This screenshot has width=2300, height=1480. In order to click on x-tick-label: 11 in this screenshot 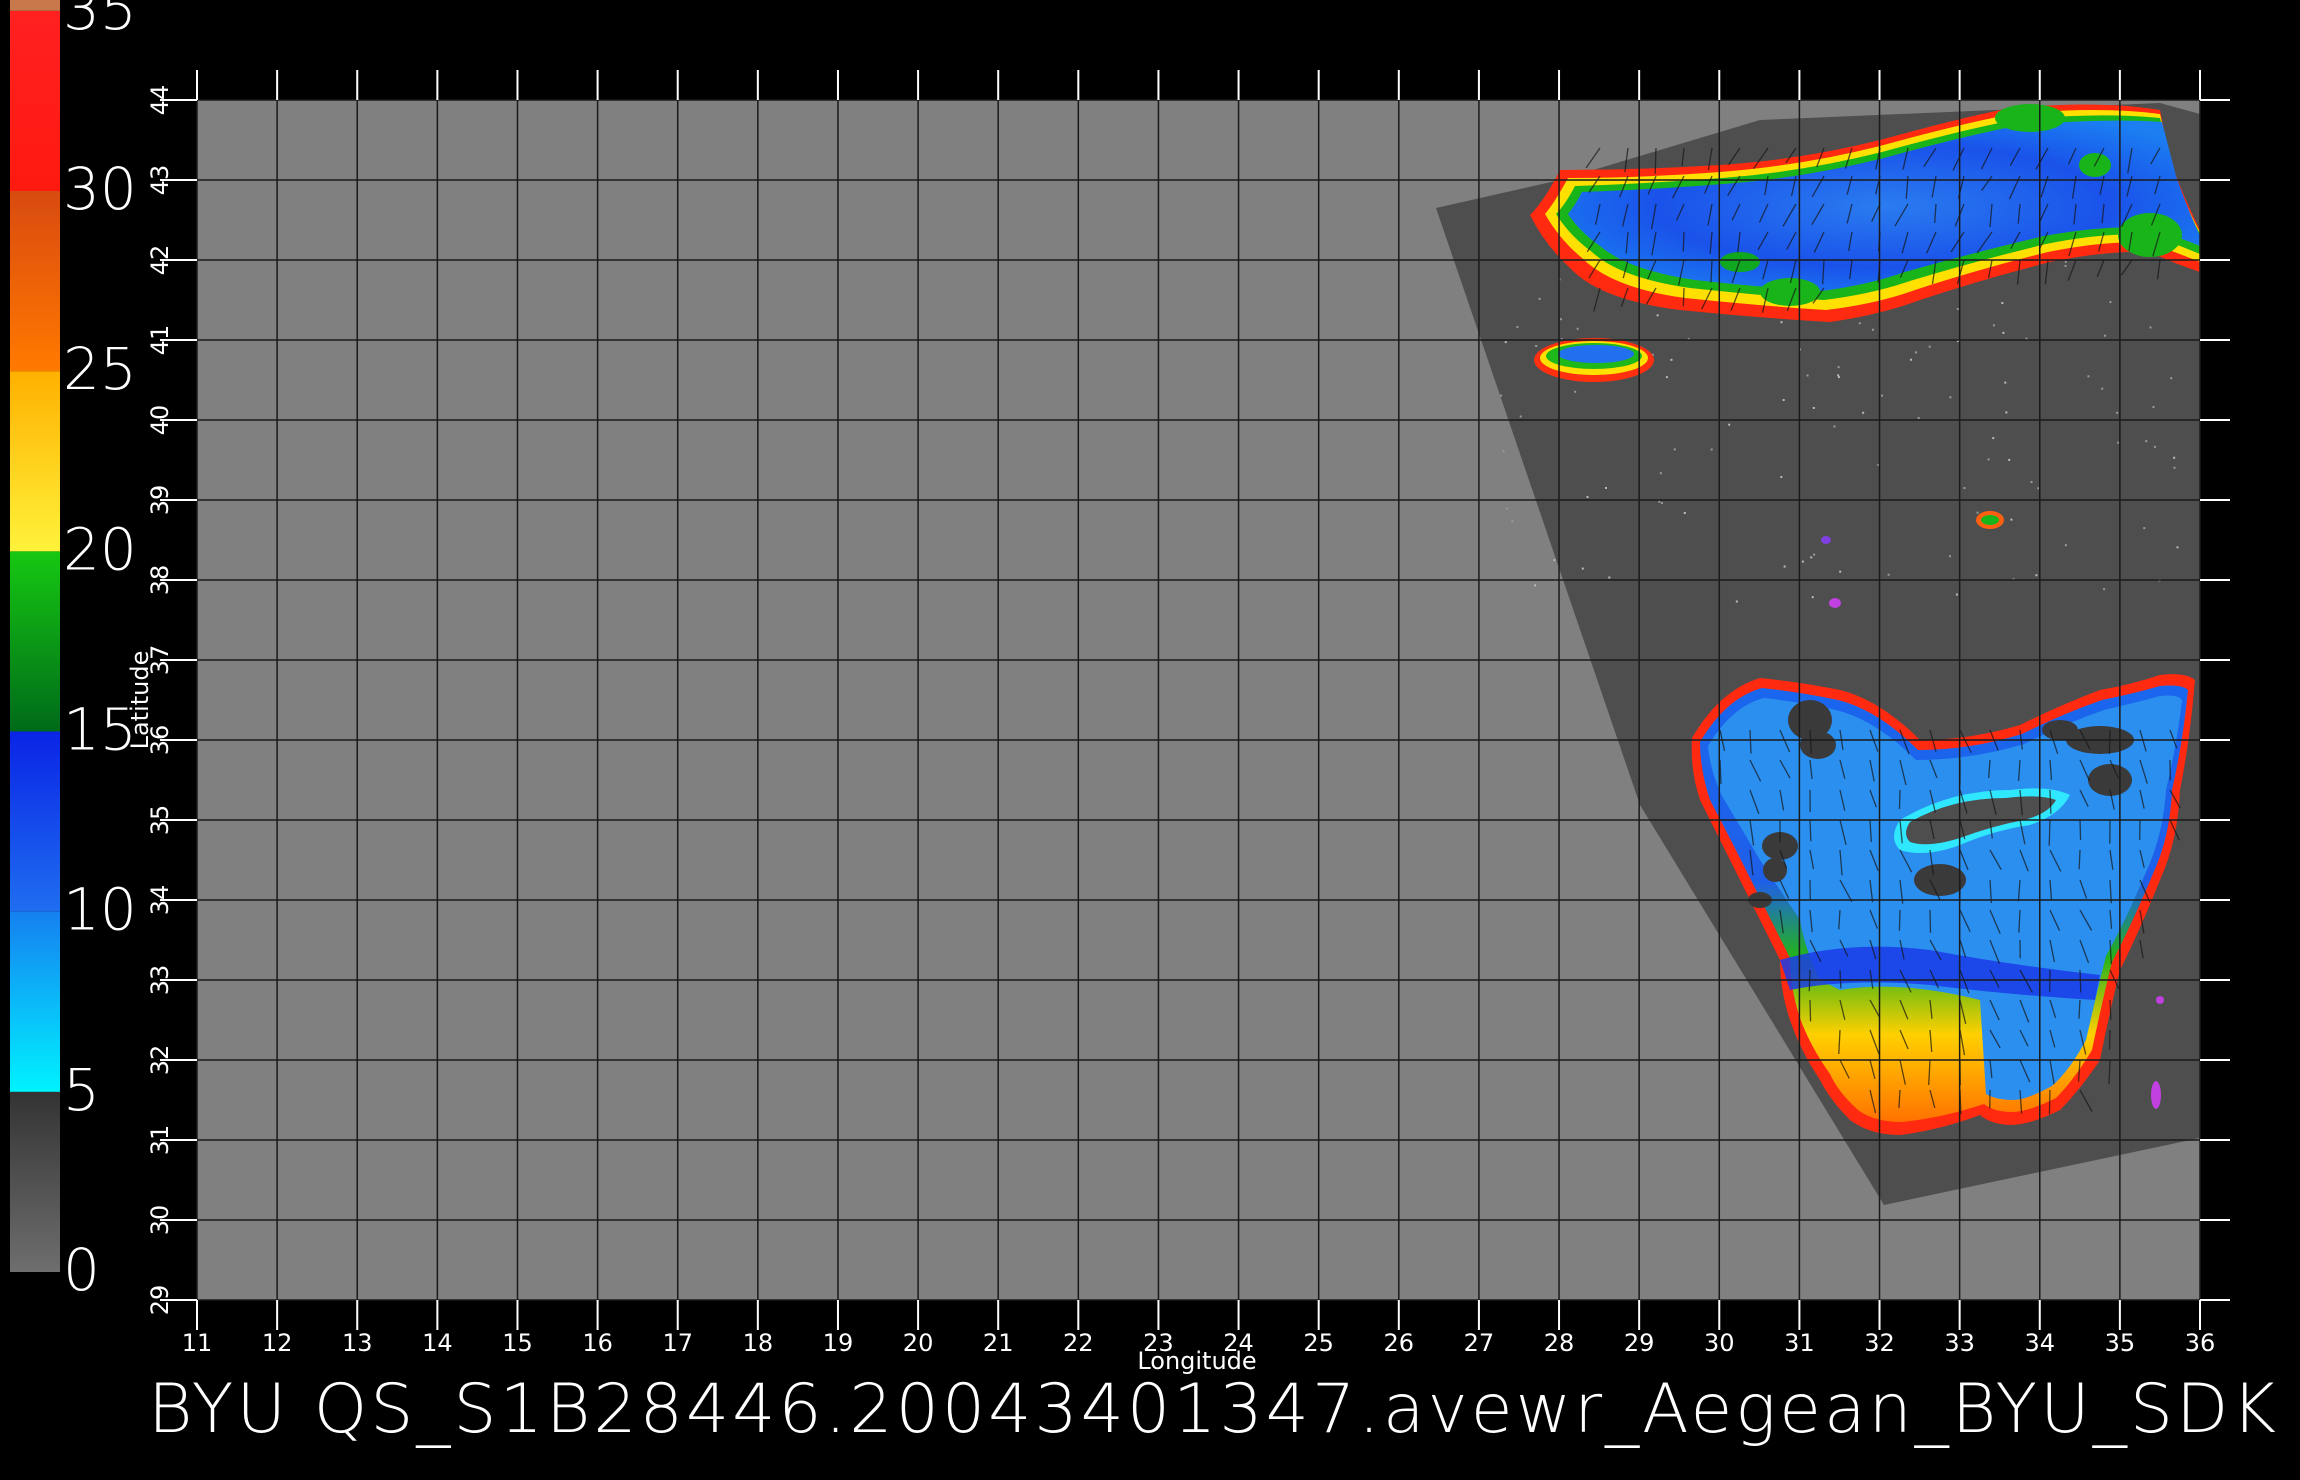, I will do `click(197, 1343)`.